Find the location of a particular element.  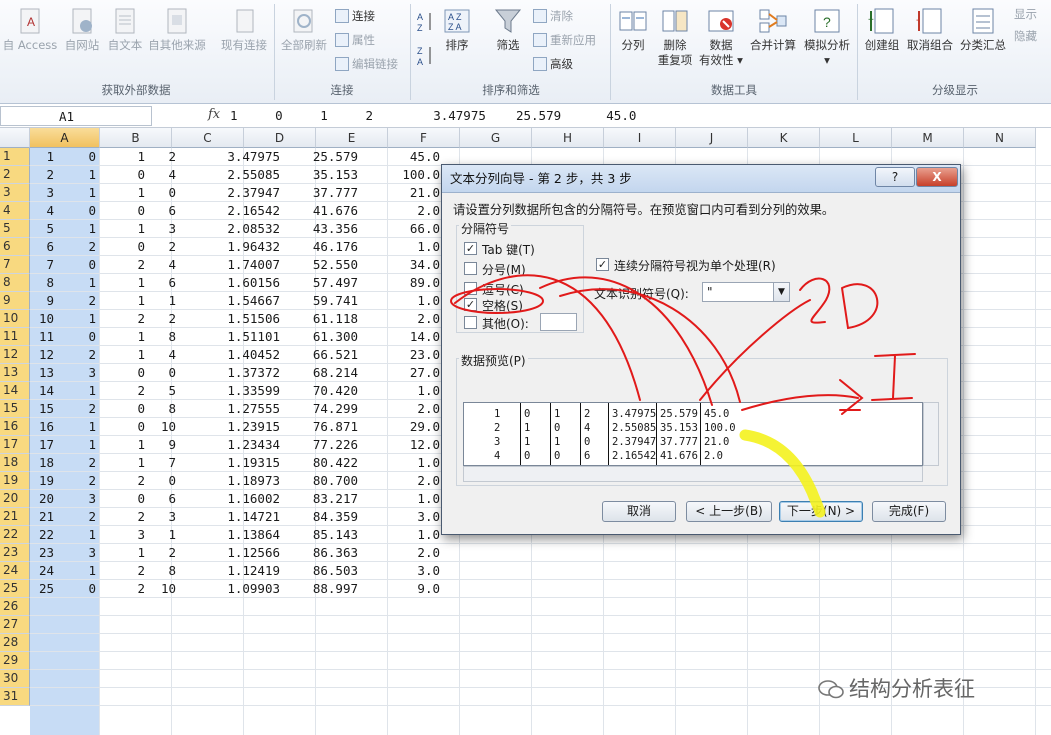

data-validation-button: 数据 有效性 ▾ is located at coordinates (721, 37).